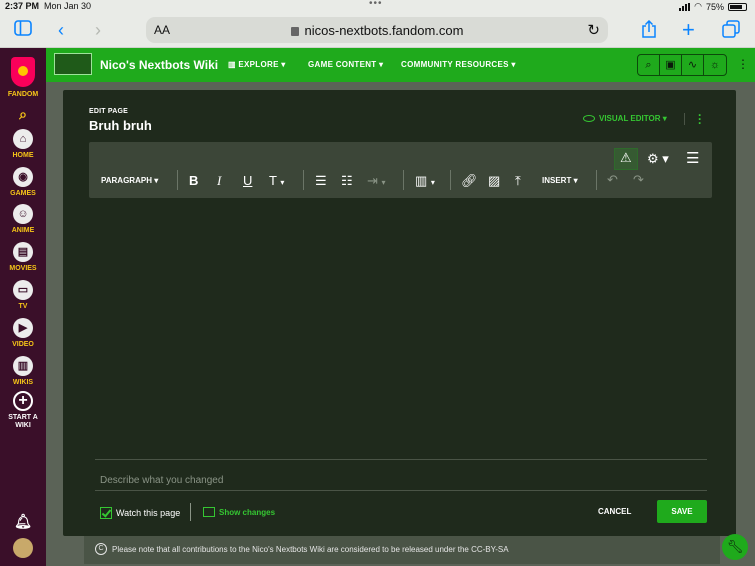 The width and height of the screenshot is (755, 566). Describe the element at coordinates (713, 6) in the screenshot. I see `status-indicators: ◠ 75%` at that location.